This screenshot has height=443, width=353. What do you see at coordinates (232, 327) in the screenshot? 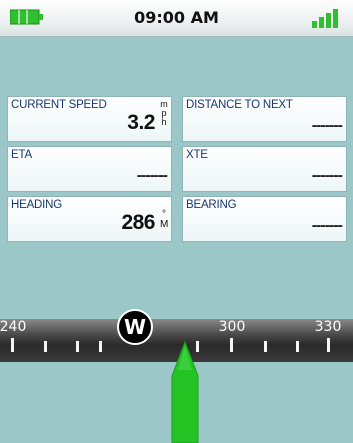
I see `compass-label-300: 300` at bounding box center [232, 327].